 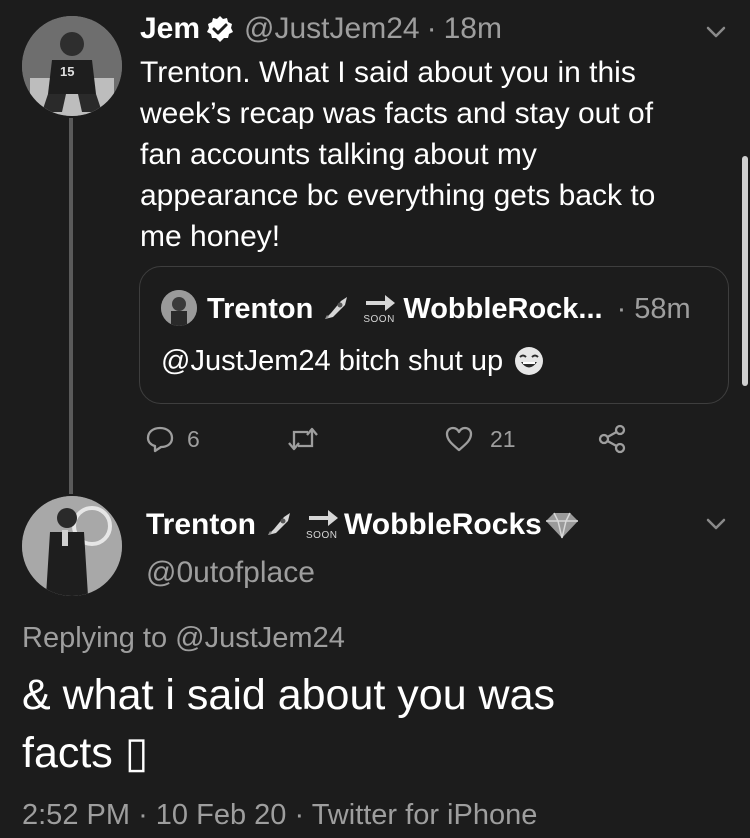 I want to click on avatar-jem: 15, so click(x=72, y=66).